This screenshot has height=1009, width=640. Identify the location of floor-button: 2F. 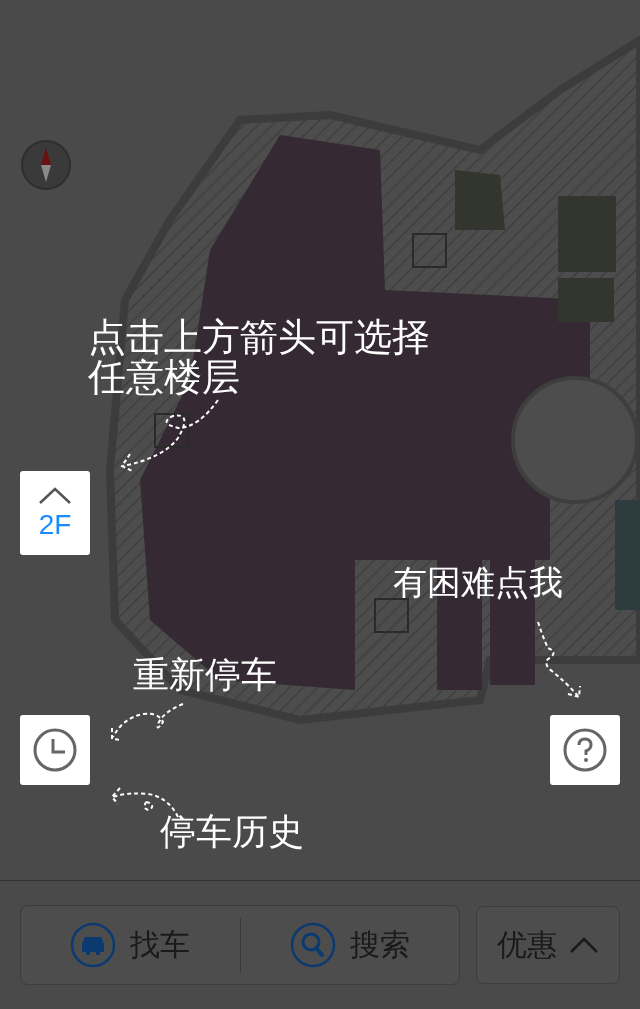
(55, 513).